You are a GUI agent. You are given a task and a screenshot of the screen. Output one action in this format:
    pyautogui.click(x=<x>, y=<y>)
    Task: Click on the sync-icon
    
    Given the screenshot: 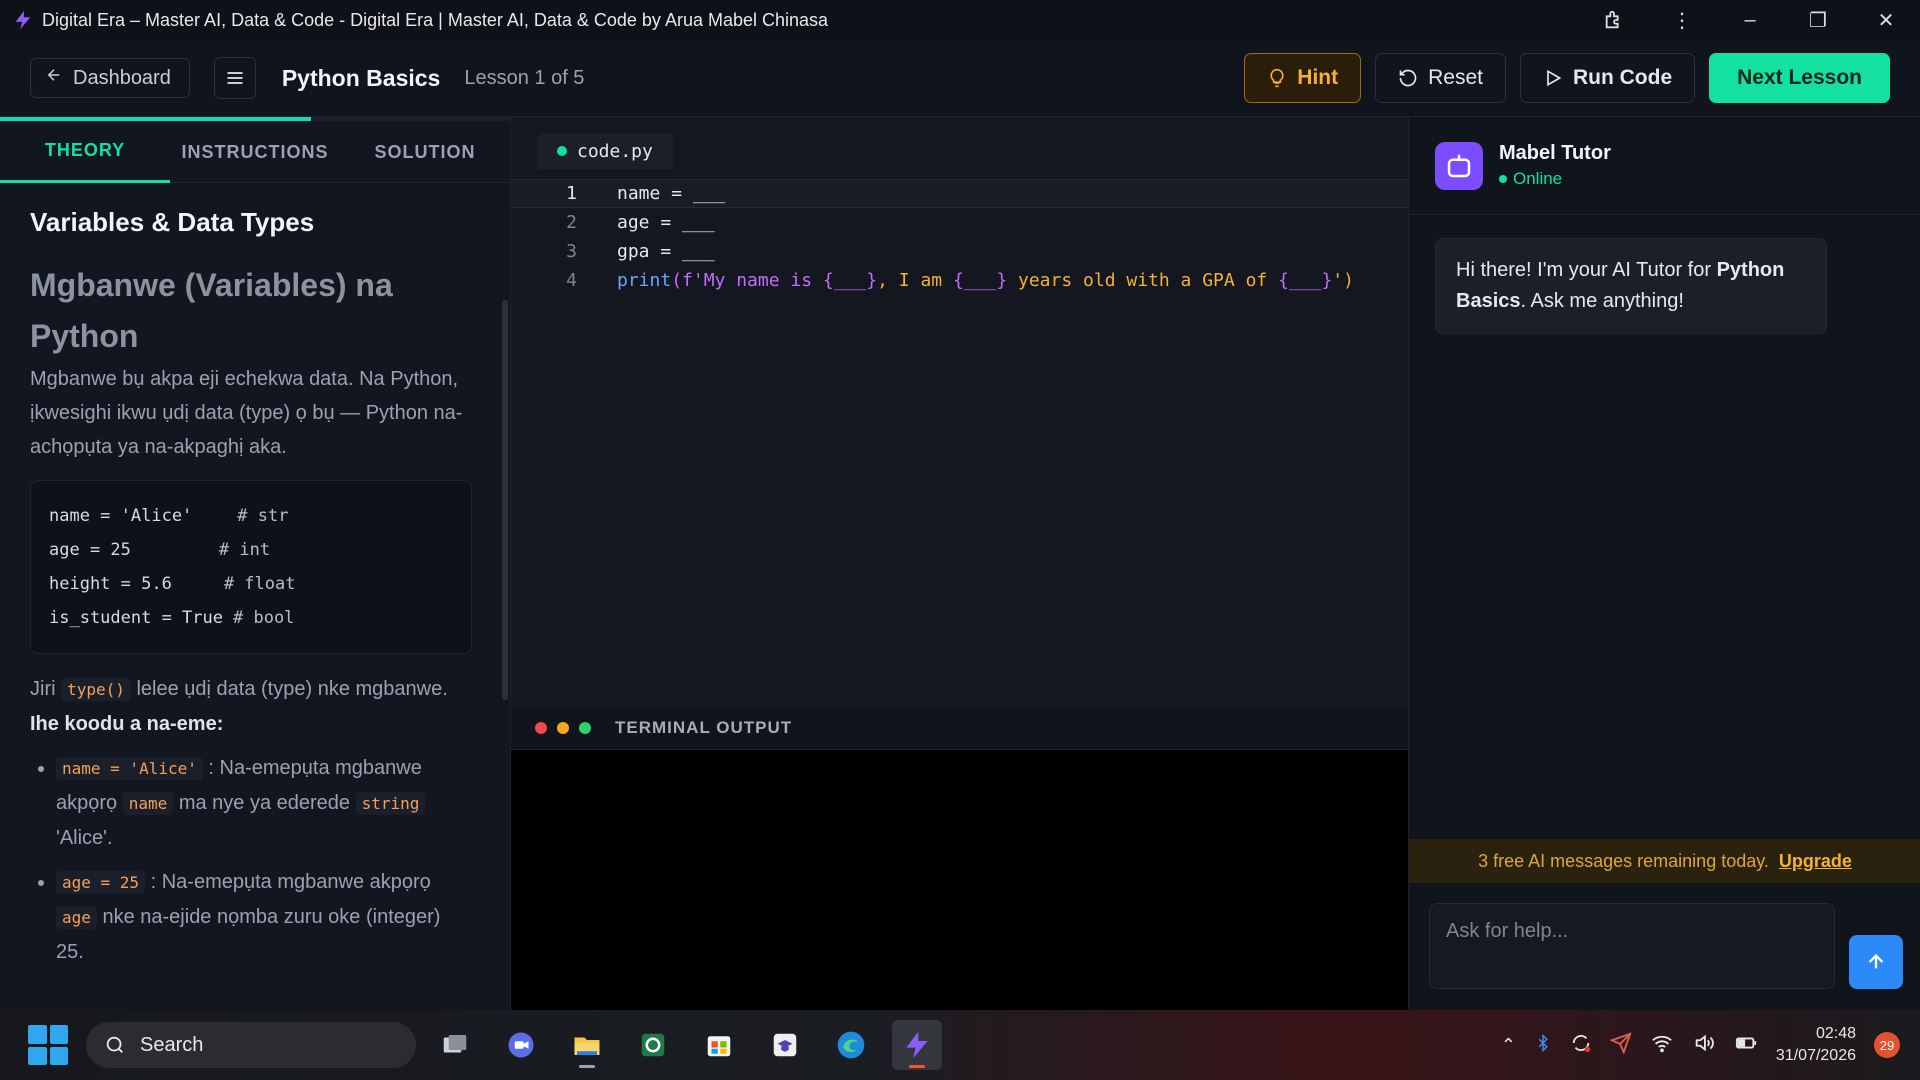 What is the action you would take?
    pyautogui.click(x=1581, y=1045)
    